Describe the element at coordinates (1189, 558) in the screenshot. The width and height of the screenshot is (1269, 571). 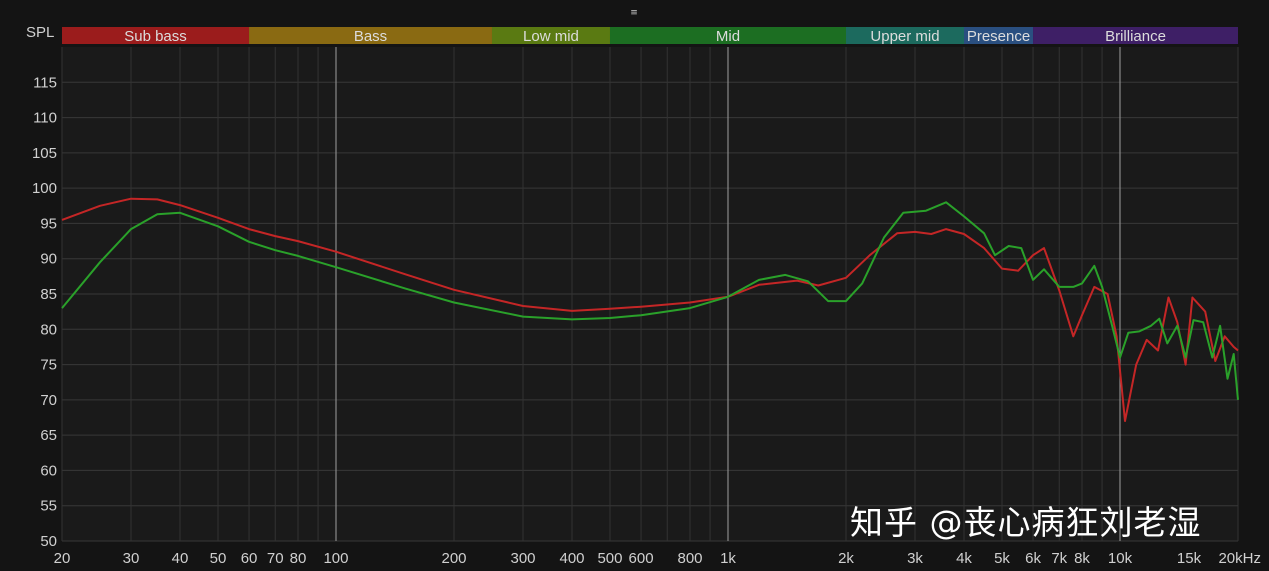
I see `x-tick-23: 15k` at that location.